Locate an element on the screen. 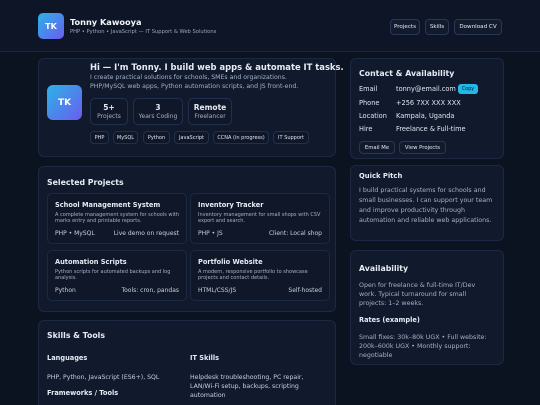  skill-tag: PHP is located at coordinates (99, 137).